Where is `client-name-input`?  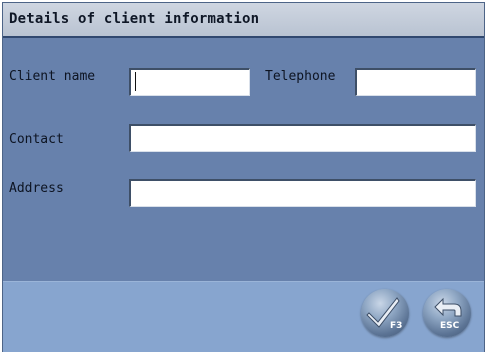
client-name-input is located at coordinates (189, 82).